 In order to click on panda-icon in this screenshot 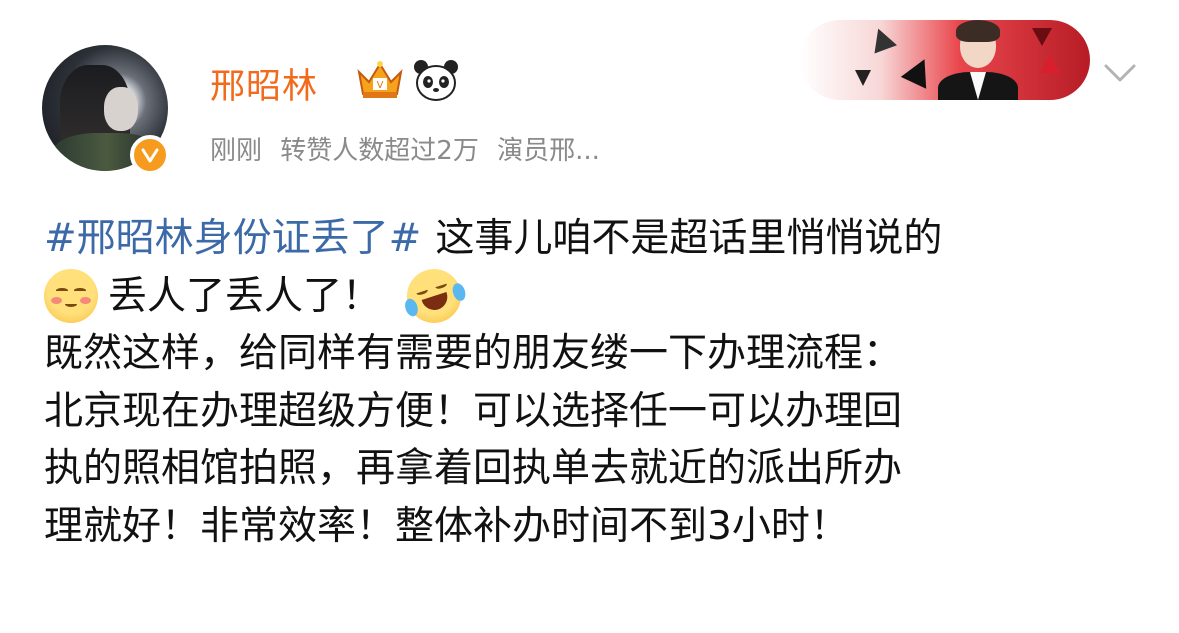, I will do `click(436, 80)`.